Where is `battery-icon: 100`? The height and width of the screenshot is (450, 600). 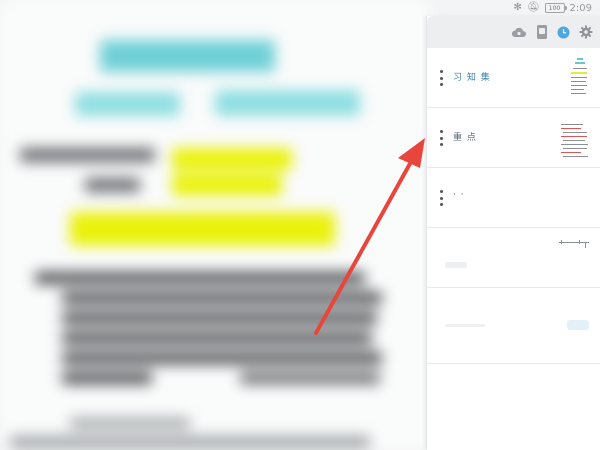 battery-icon: 100 is located at coordinates (555, 8).